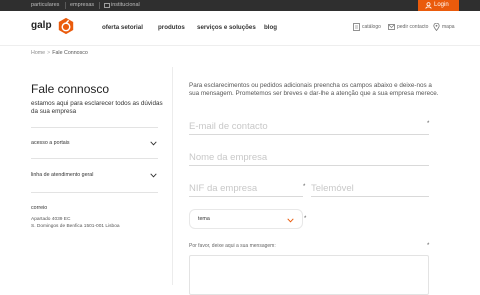 The image size is (480, 295). Describe the element at coordinates (391, 27) in the screenshot. I see `envelope-icon` at that location.